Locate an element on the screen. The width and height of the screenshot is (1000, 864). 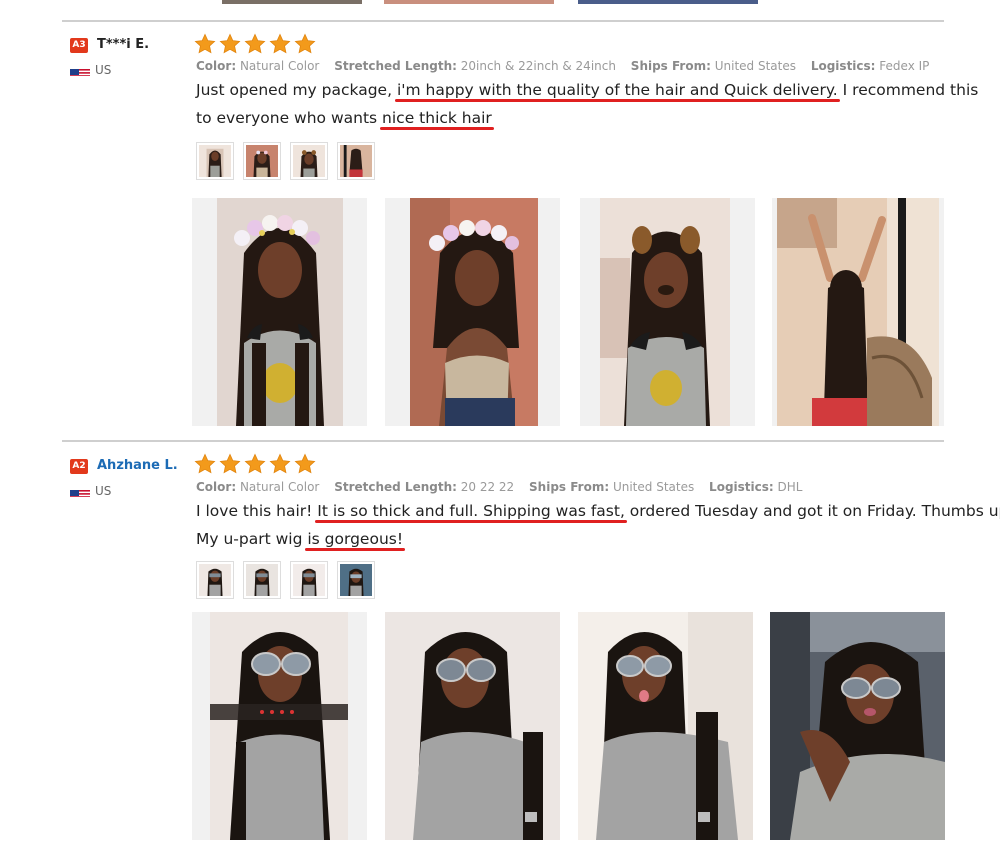
buyer-level-badge: A2 is located at coordinates (79, 466).